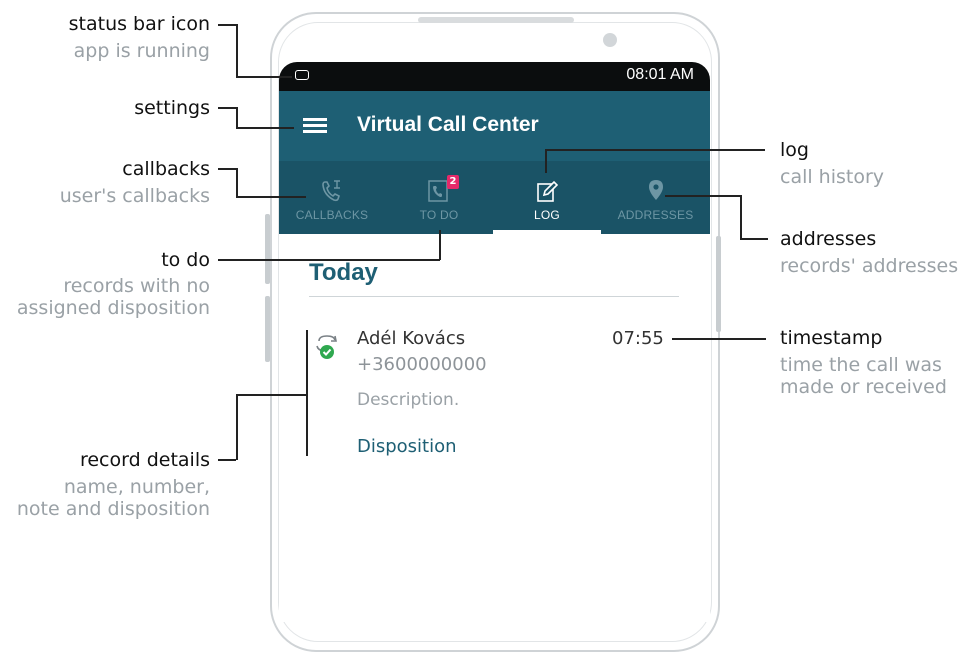 The height and width of the screenshot is (652, 967). I want to click on annotation-record-subtitle-2: note and disposition, so click(113, 509).